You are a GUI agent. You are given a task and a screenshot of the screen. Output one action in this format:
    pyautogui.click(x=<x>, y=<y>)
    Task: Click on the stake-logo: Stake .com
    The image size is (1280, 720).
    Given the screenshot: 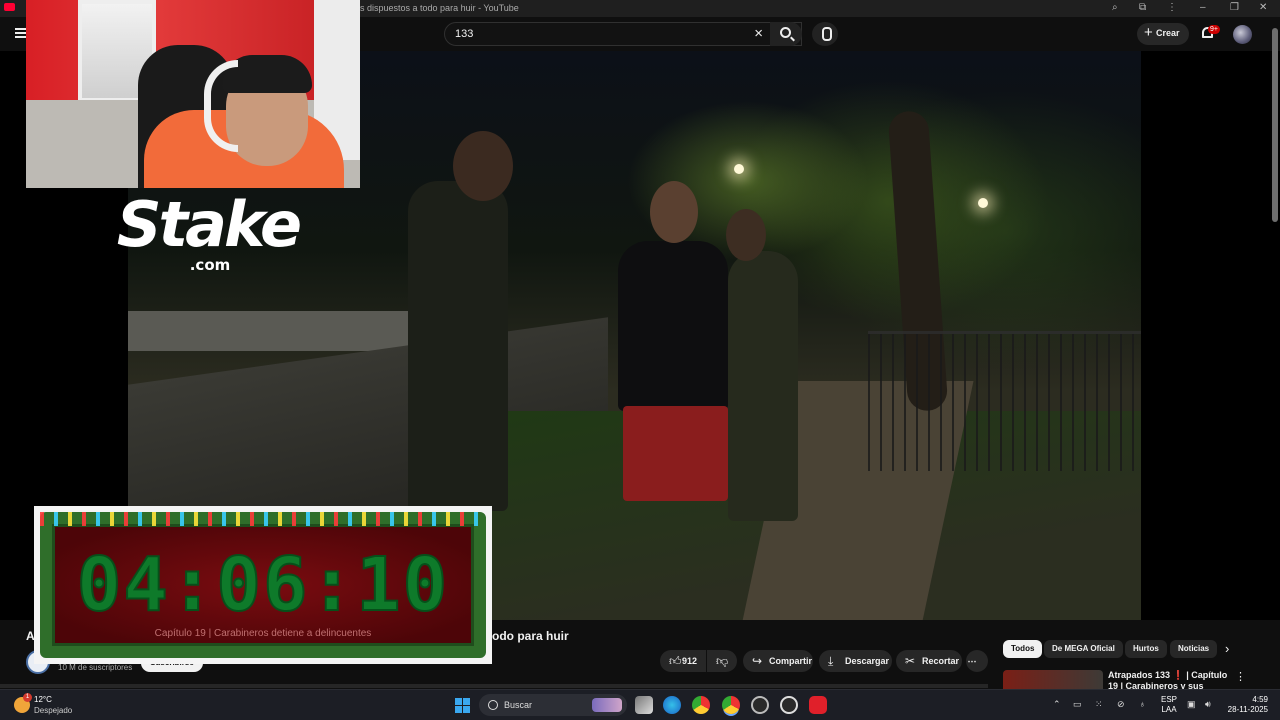 What is the action you would take?
    pyautogui.click(x=208, y=238)
    